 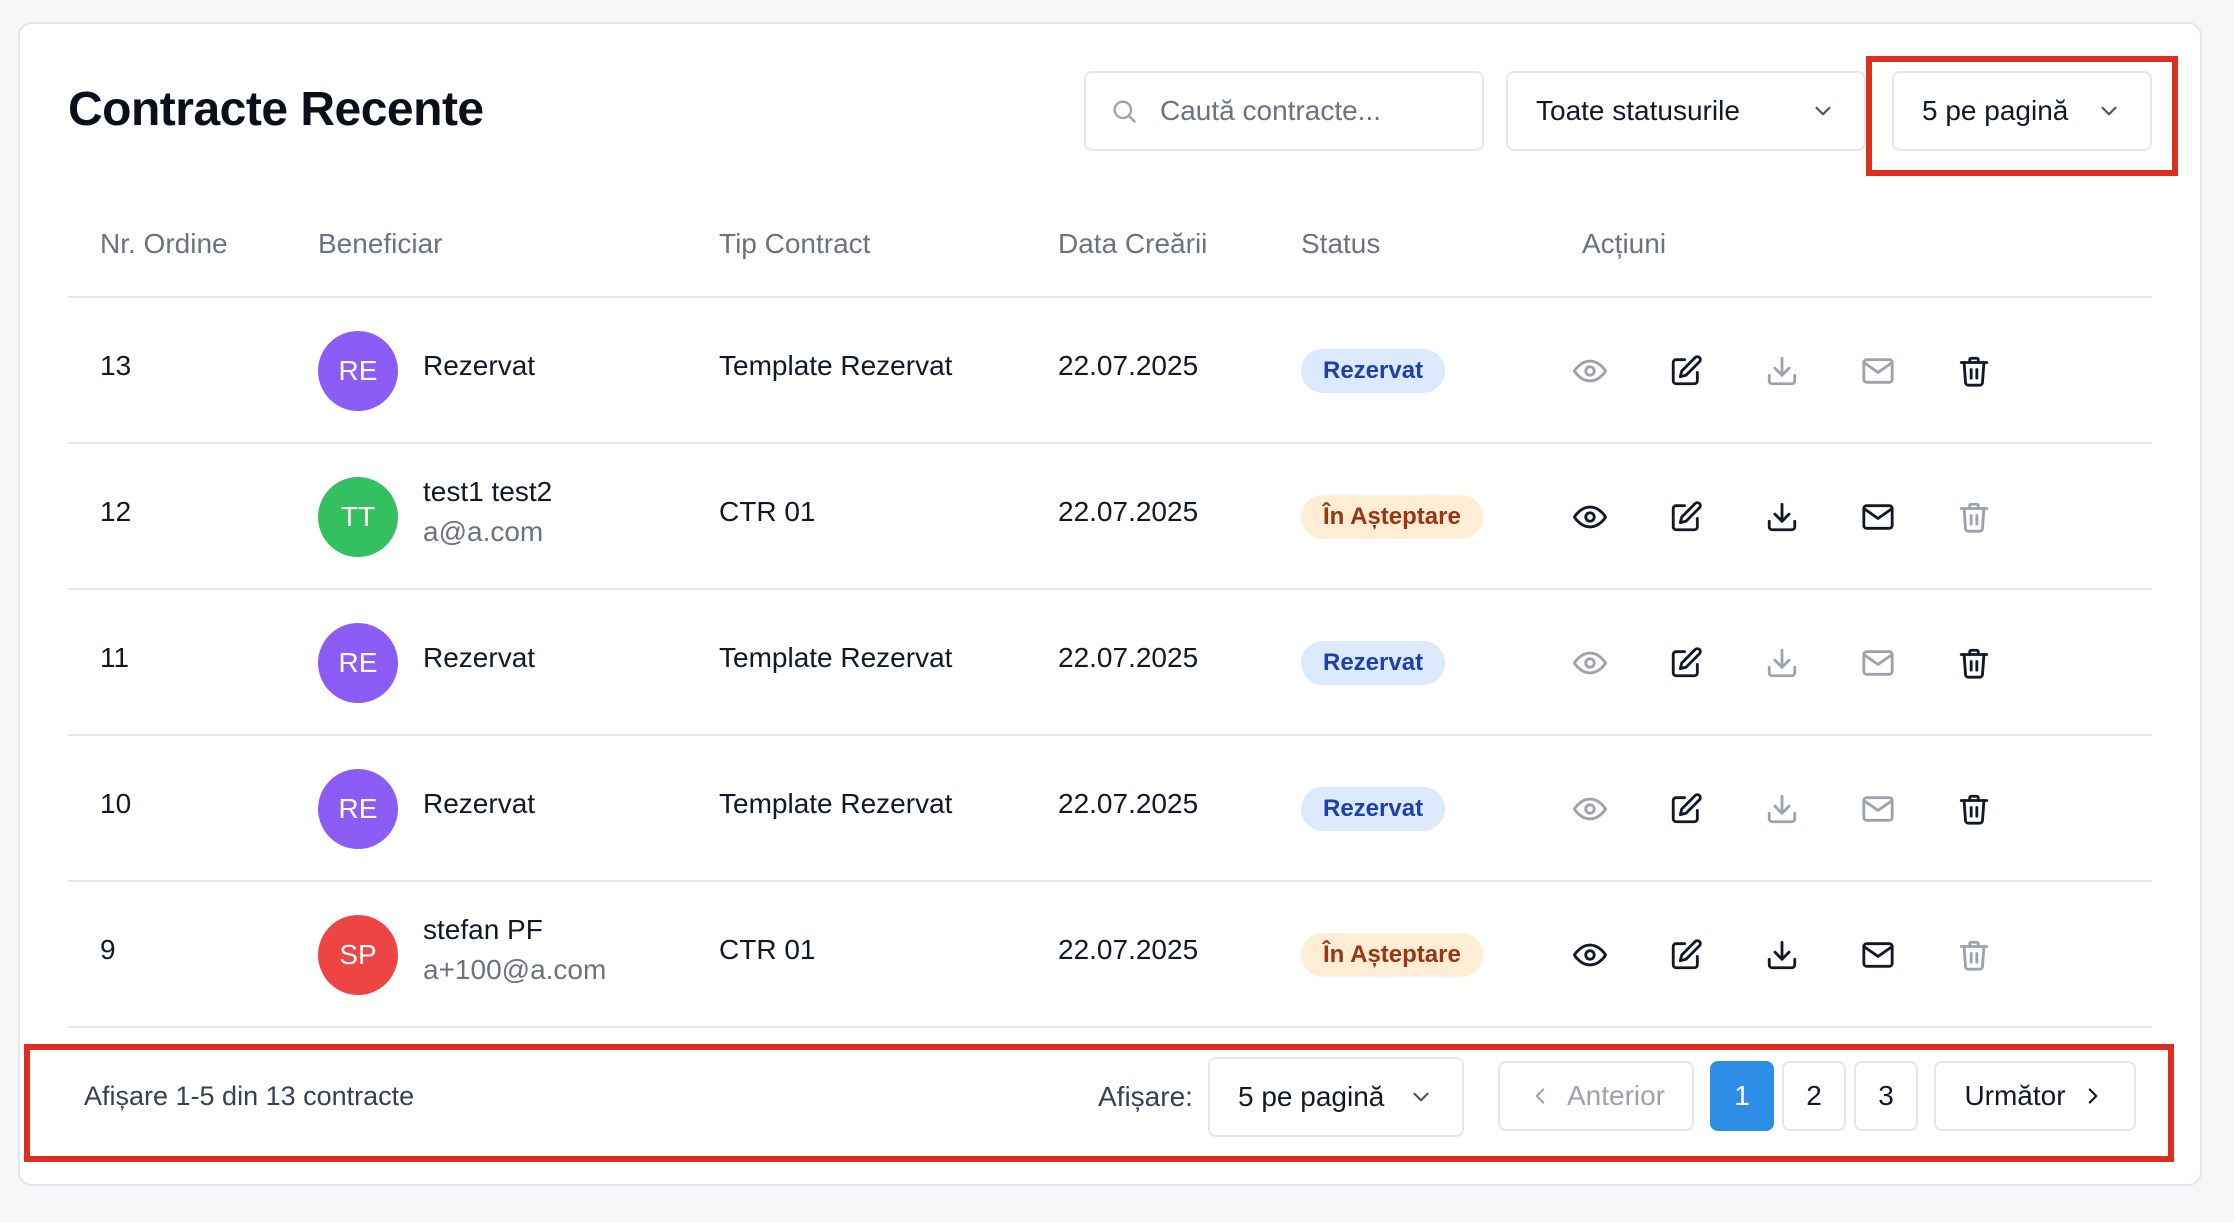 I want to click on page-button-3: 3, so click(x=1886, y=1096).